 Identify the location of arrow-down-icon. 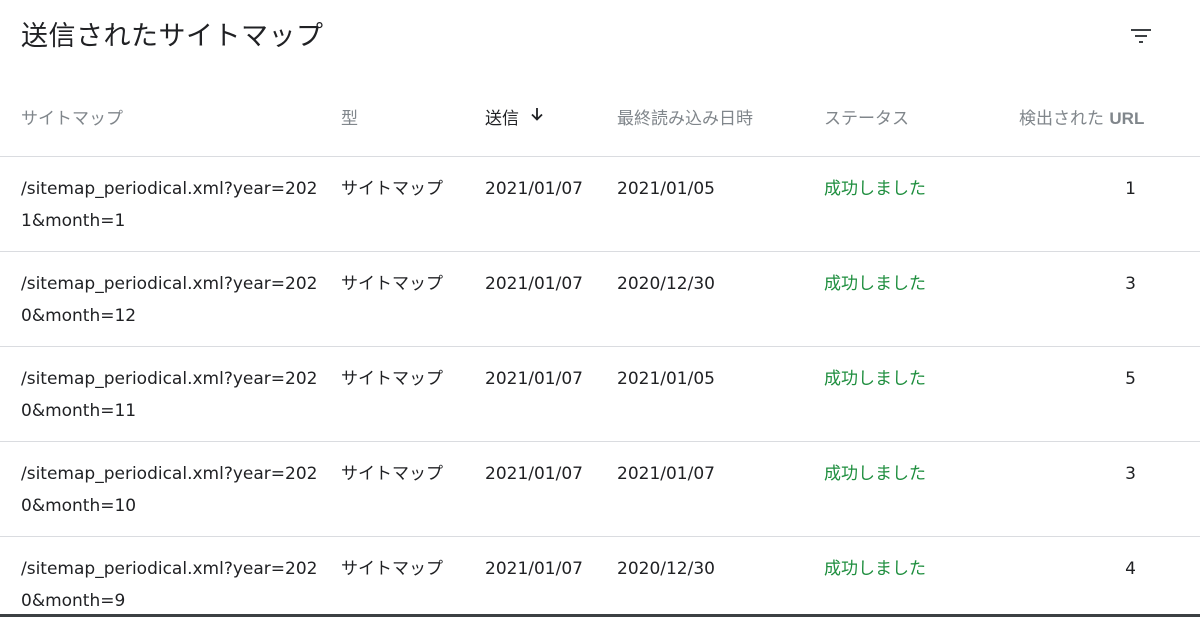
(537, 117).